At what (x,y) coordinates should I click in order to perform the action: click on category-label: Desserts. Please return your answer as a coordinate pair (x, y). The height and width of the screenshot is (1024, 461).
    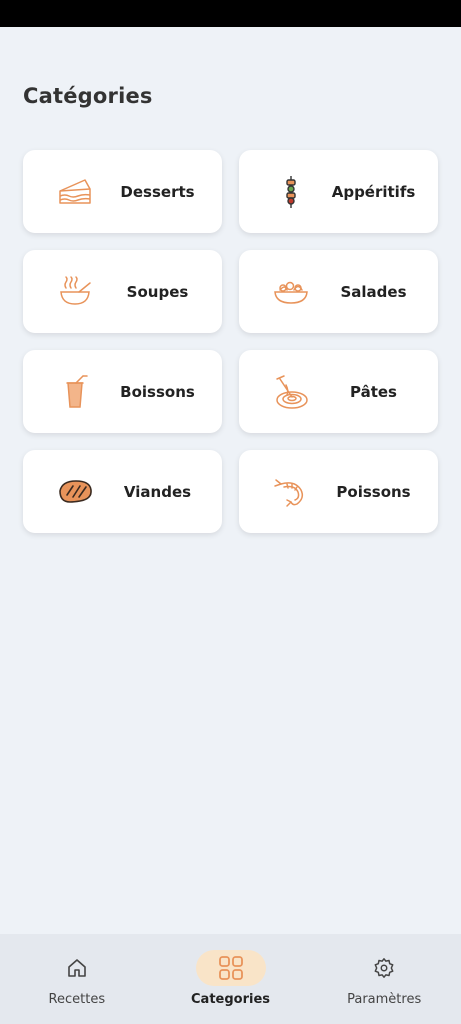
    Looking at the image, I should click on (157, 191).